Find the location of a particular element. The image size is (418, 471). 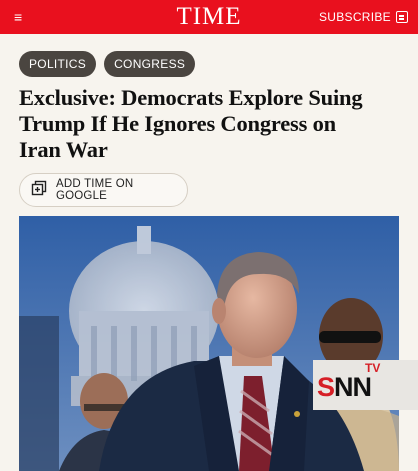

add-time-on-google-button: ADD TIME ON GOOGLE is located at coordinates (103, 190).